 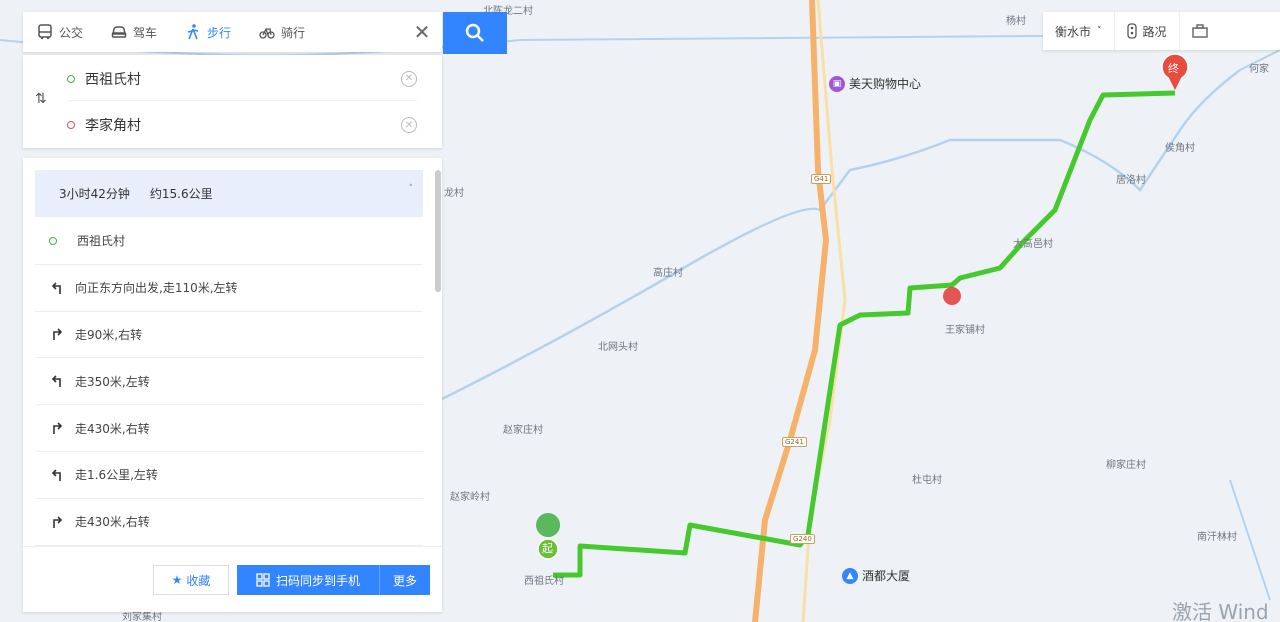 What do you see at coordinates (267, 33) in the screenshot?
I see `bike-icon` at bounding box center [267, 33].